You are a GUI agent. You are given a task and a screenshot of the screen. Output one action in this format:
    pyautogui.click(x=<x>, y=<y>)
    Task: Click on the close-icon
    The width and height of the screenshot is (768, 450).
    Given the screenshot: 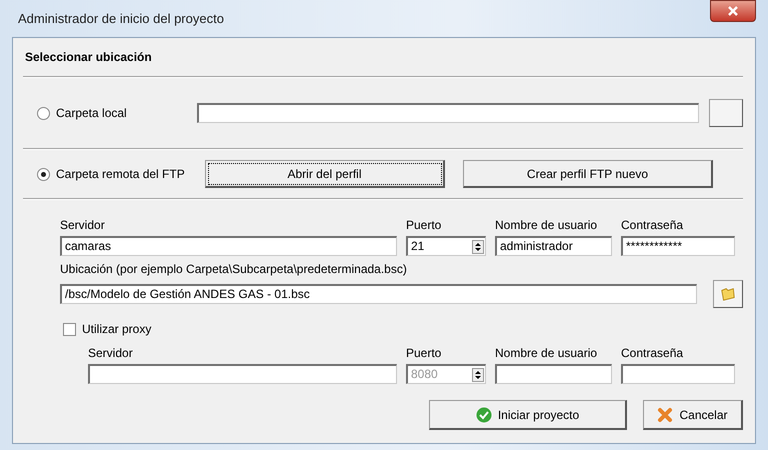 What is the action you would take?
    pyautogui.click(x=733, y=11)
    